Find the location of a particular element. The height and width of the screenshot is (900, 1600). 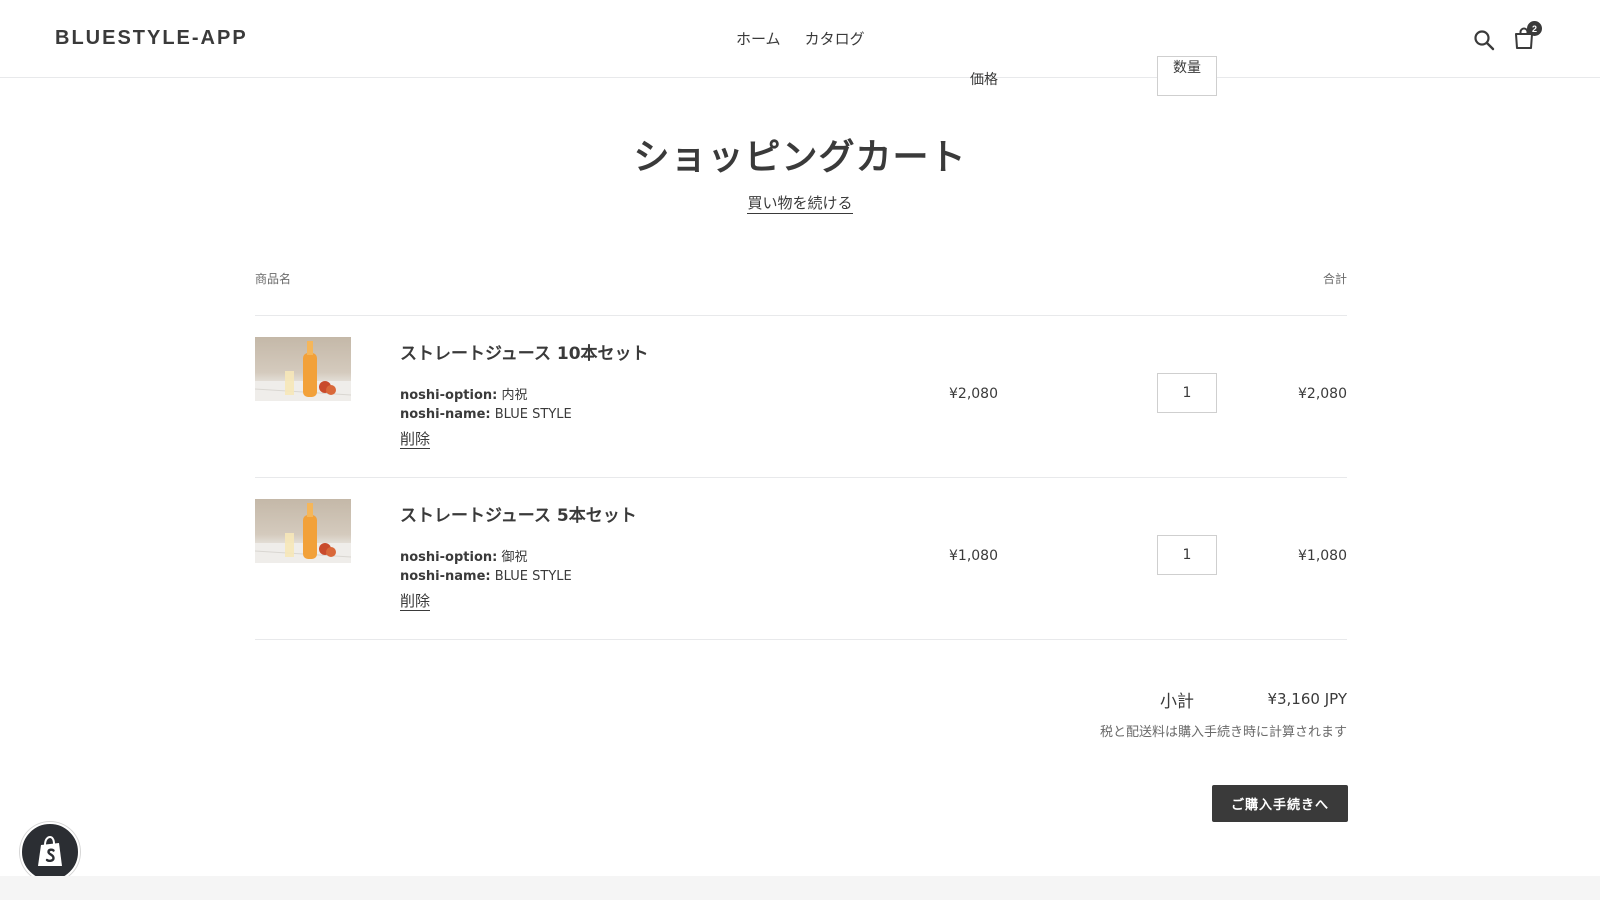

cart-count-badge: 2 is located at coordinates (1534, 28).